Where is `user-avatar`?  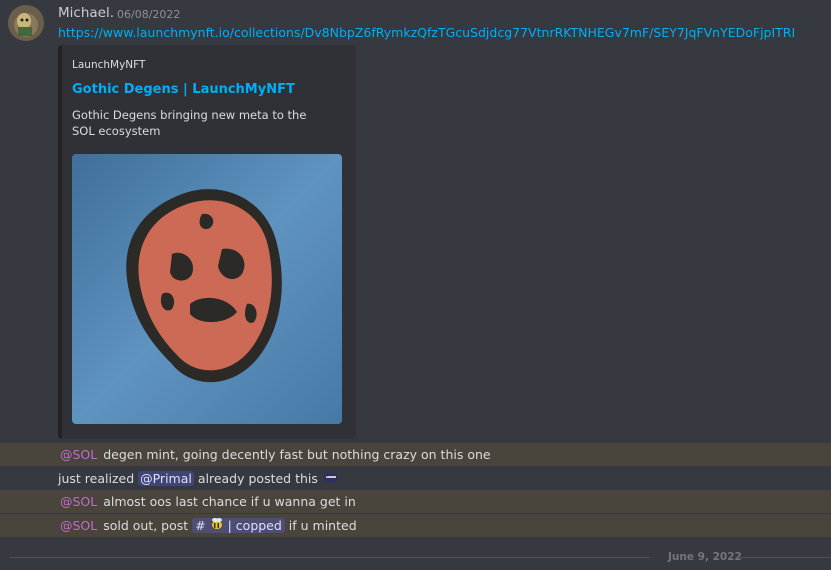 user-avatar is located at coordinates (26, 23).